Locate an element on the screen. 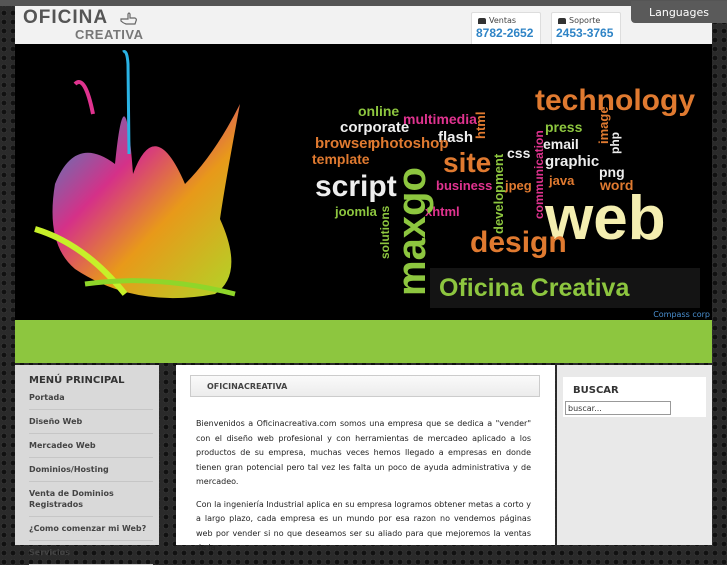 The width and height of the screenshot is (727, 565). banner-word-jpeg: jpeg is located at coordinates (518, 185).